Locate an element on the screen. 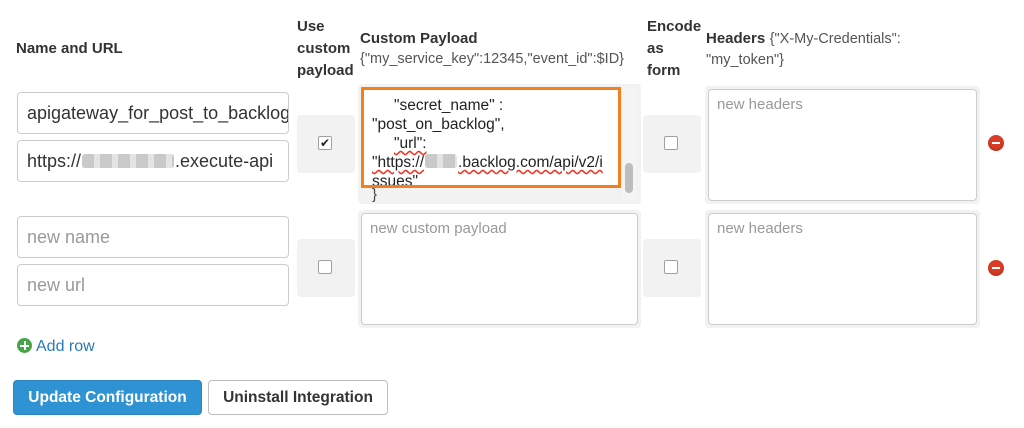  url-suffix: .execute-api is located at coordinates (224, 161).